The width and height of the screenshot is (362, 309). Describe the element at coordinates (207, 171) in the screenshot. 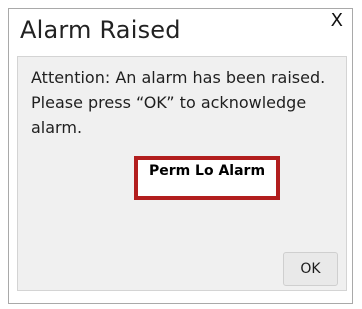

I see `alarm-name: Perm Lo Alarm` at that location.